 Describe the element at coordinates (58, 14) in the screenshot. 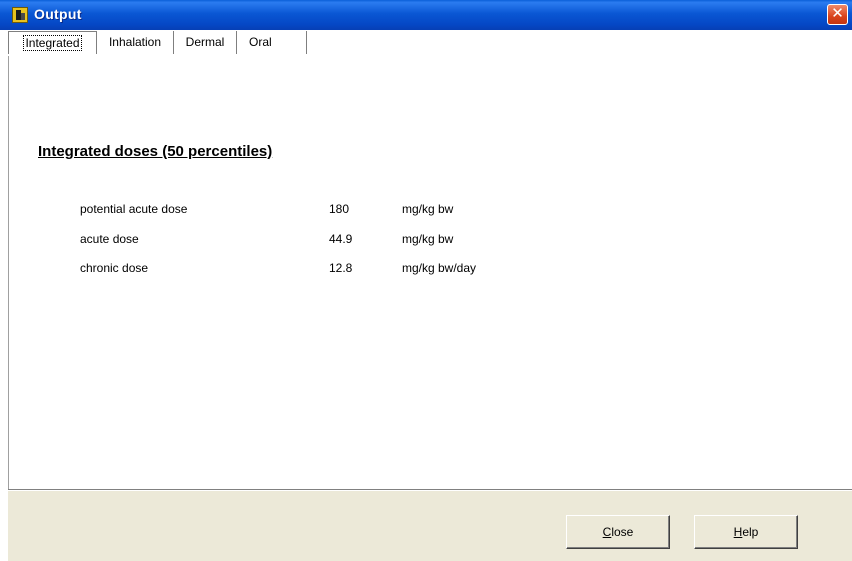

I see `window-title: Output` at that location.